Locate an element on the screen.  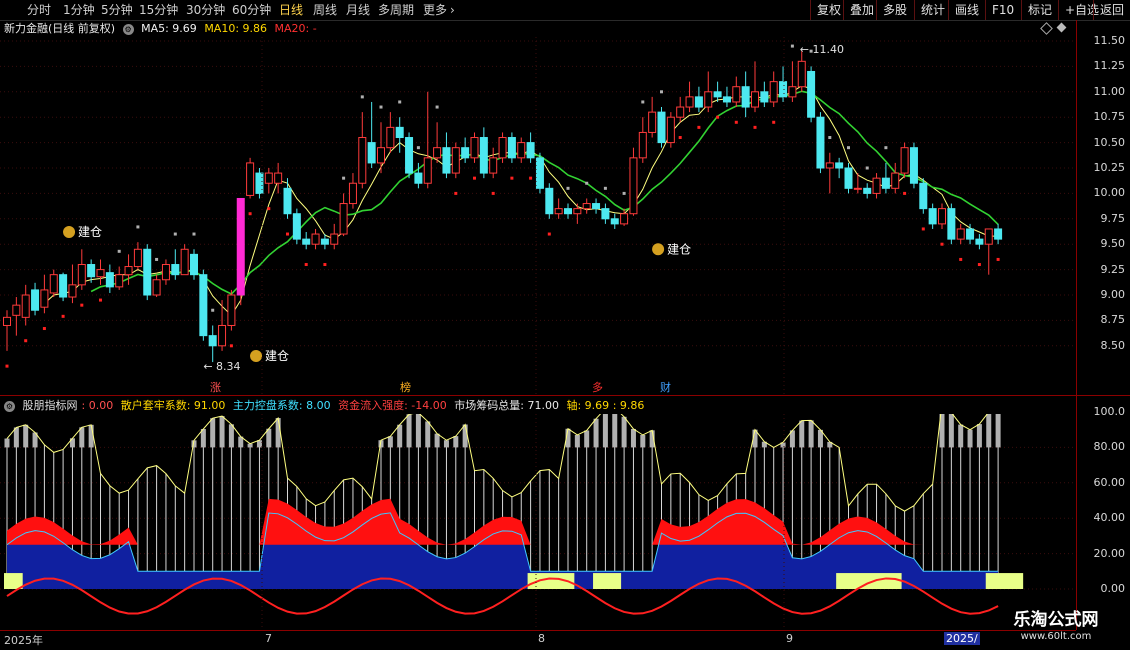
period-tab-9: 多周期 is located at coordinates (396, 10).